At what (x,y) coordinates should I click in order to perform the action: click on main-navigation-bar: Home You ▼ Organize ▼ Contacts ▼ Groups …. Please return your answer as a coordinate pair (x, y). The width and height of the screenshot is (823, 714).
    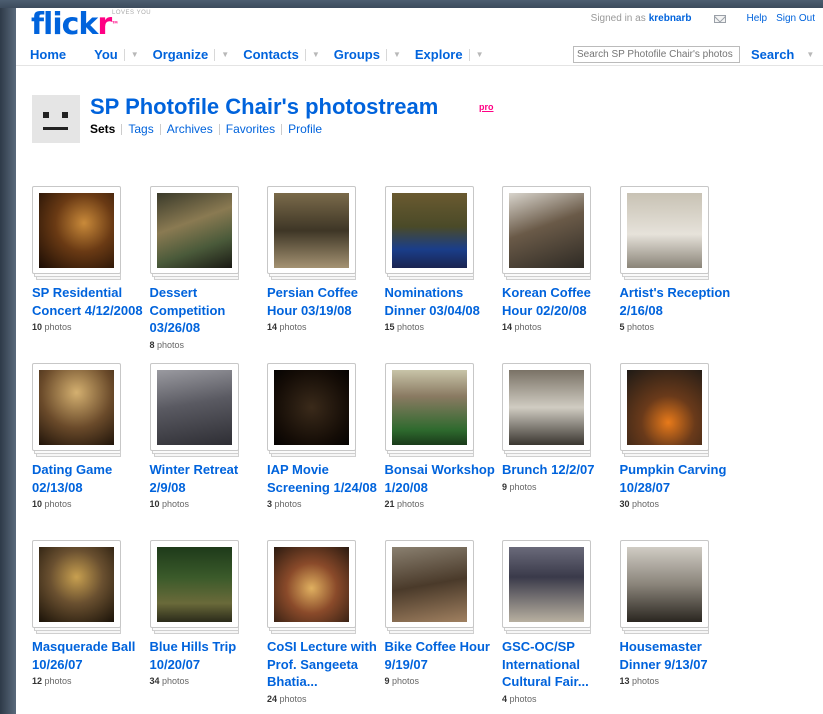
    Looking at the image, I should click on (419, 55).